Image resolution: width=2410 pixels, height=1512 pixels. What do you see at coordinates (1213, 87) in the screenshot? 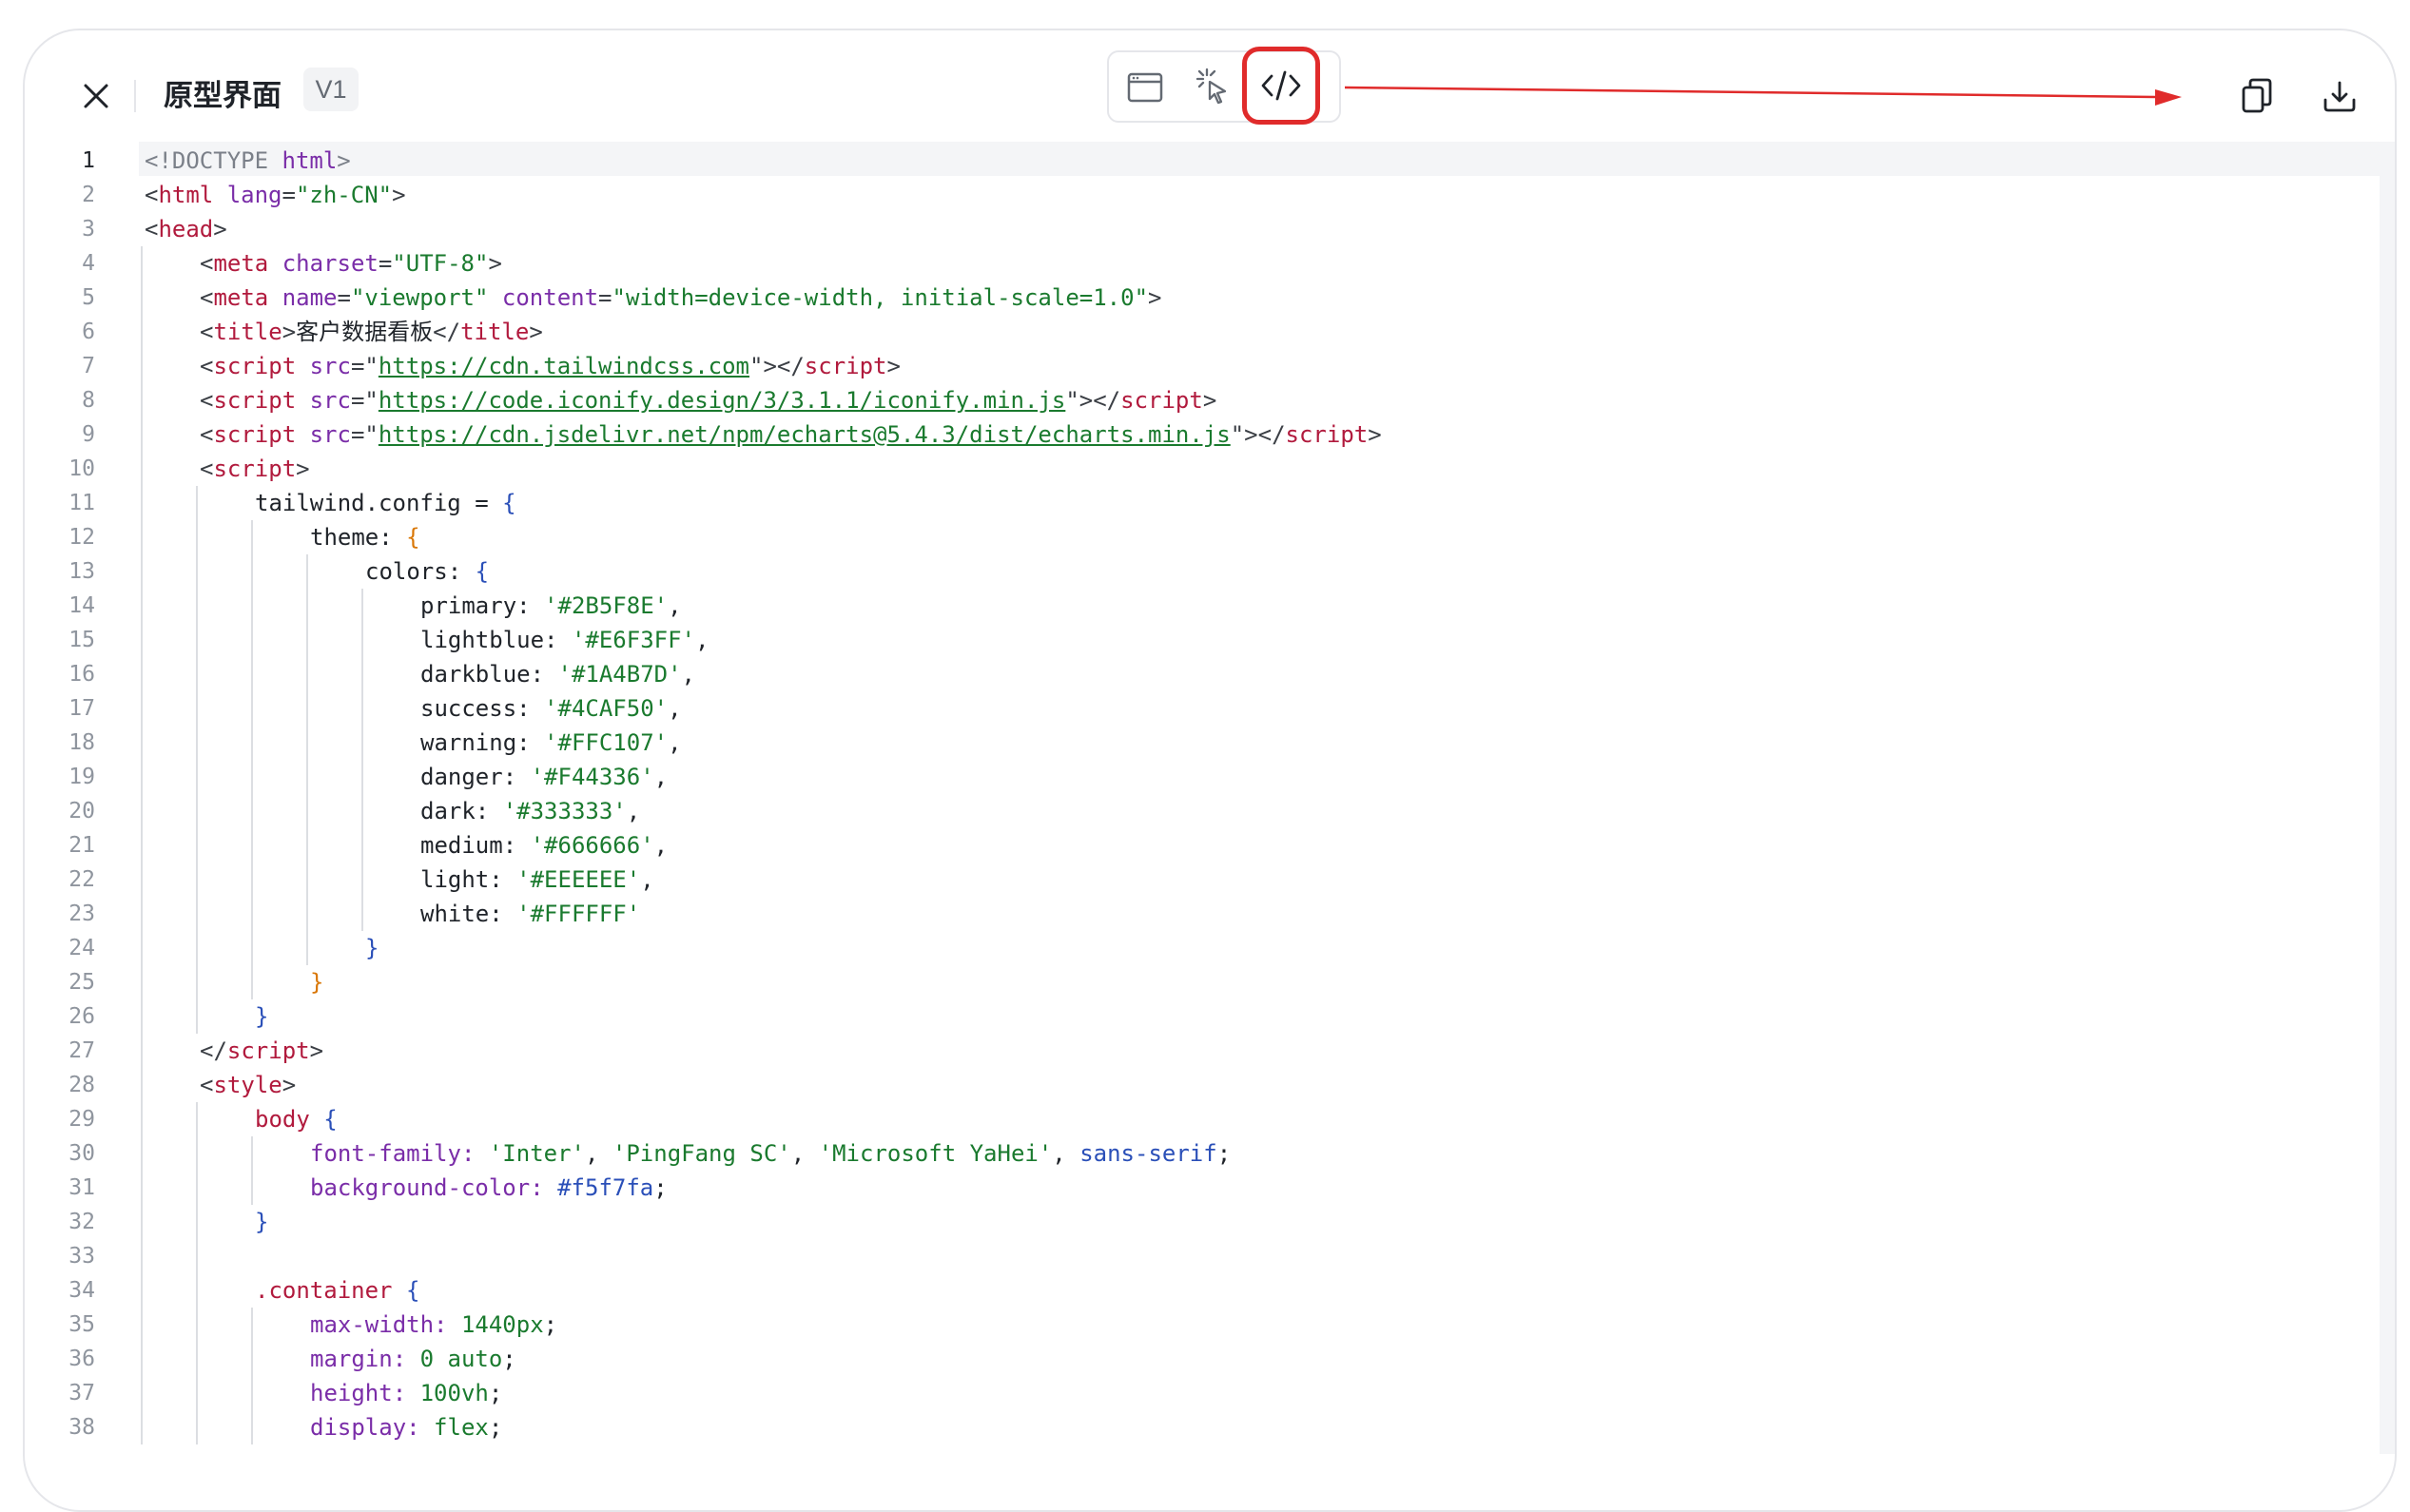
I see `inspect-view-button` at bounding box center [1213, 87].